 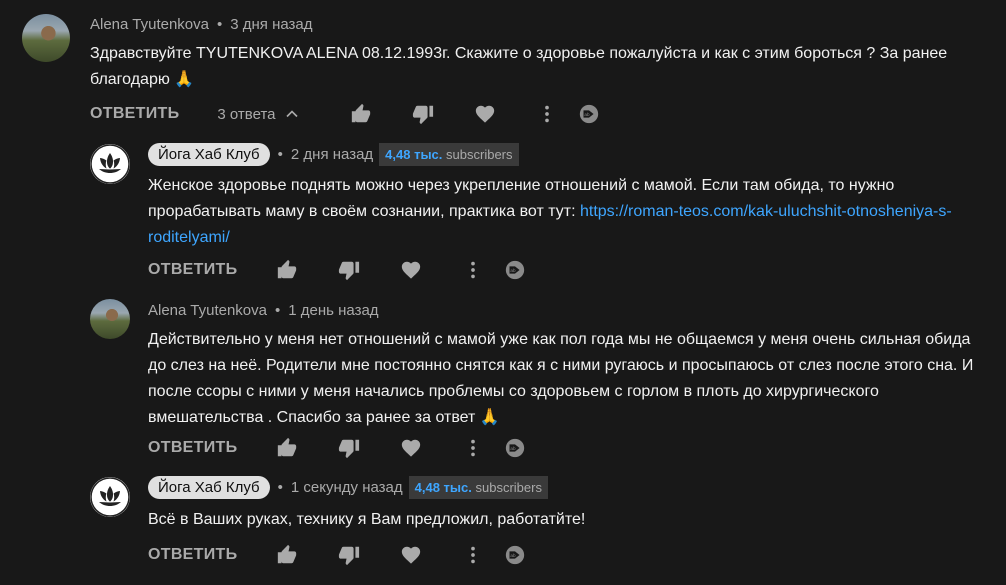 What do you see at coordinates (333, 310) in the screenshot?
I see `timestamp: 1 день назад` at bounding box center [333, 310].